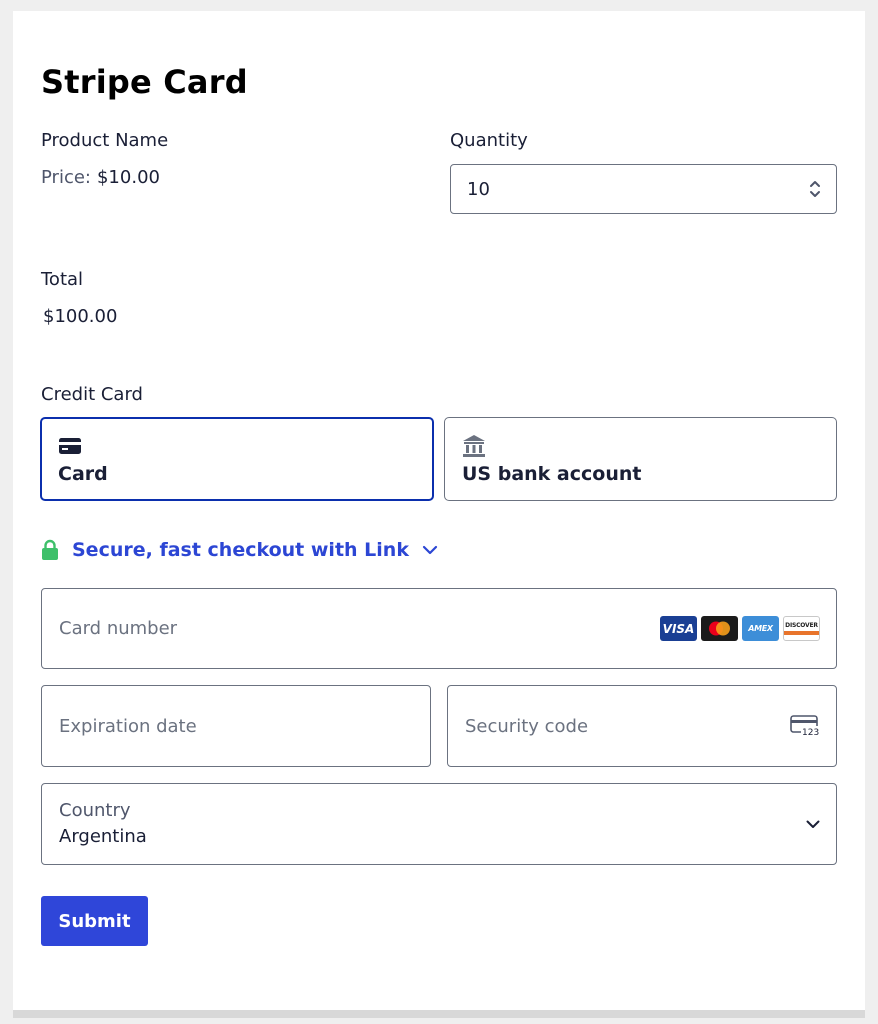  I want to click on expiration-date-placeholder: Expiration date, so click(128, 726).